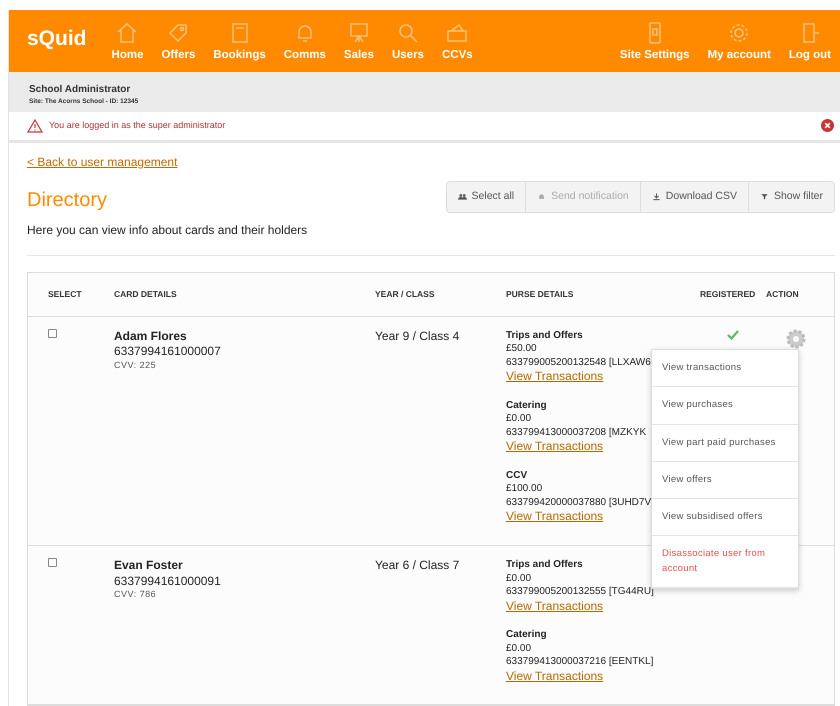  Describe the element at coordinates (654, 42) in the screenshot. I see `nav-link: Site Settings` at that location.